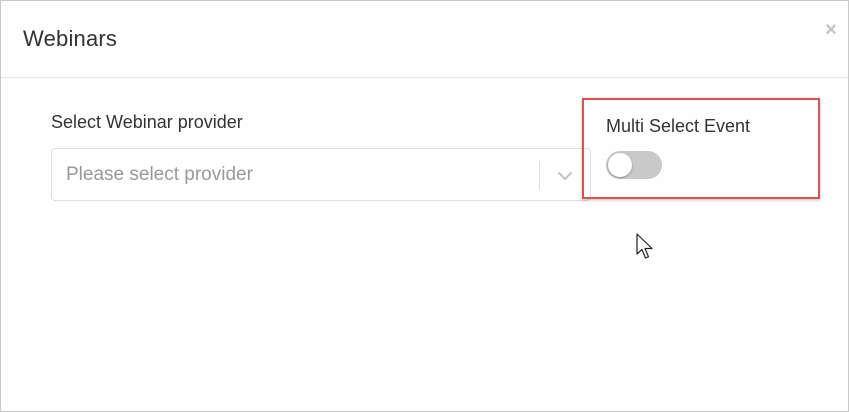 Image resolution: width=849 pixels, height=412 pixels. I want to click on multi-select-event-toggle, so click(634, 165).